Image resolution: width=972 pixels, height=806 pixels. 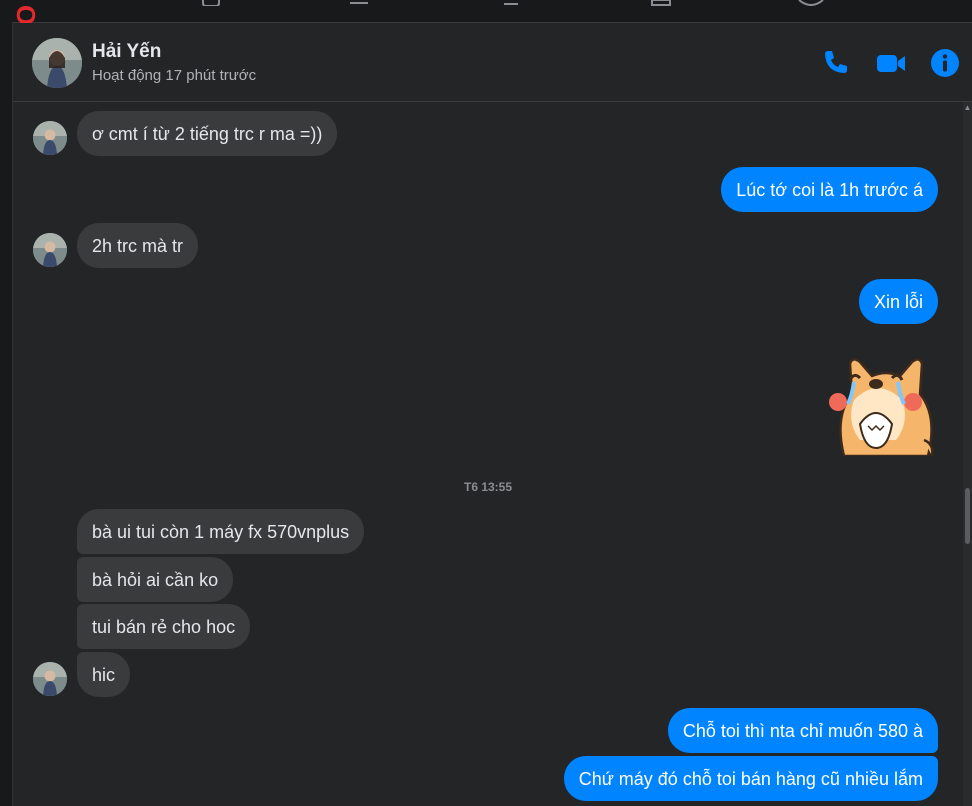 What do you see at coordinates (492, 62) in the screenshot?
I see `conversation-header: Hải Yến Hoạt động 17 phút trước` at bounding box center [492, 62].